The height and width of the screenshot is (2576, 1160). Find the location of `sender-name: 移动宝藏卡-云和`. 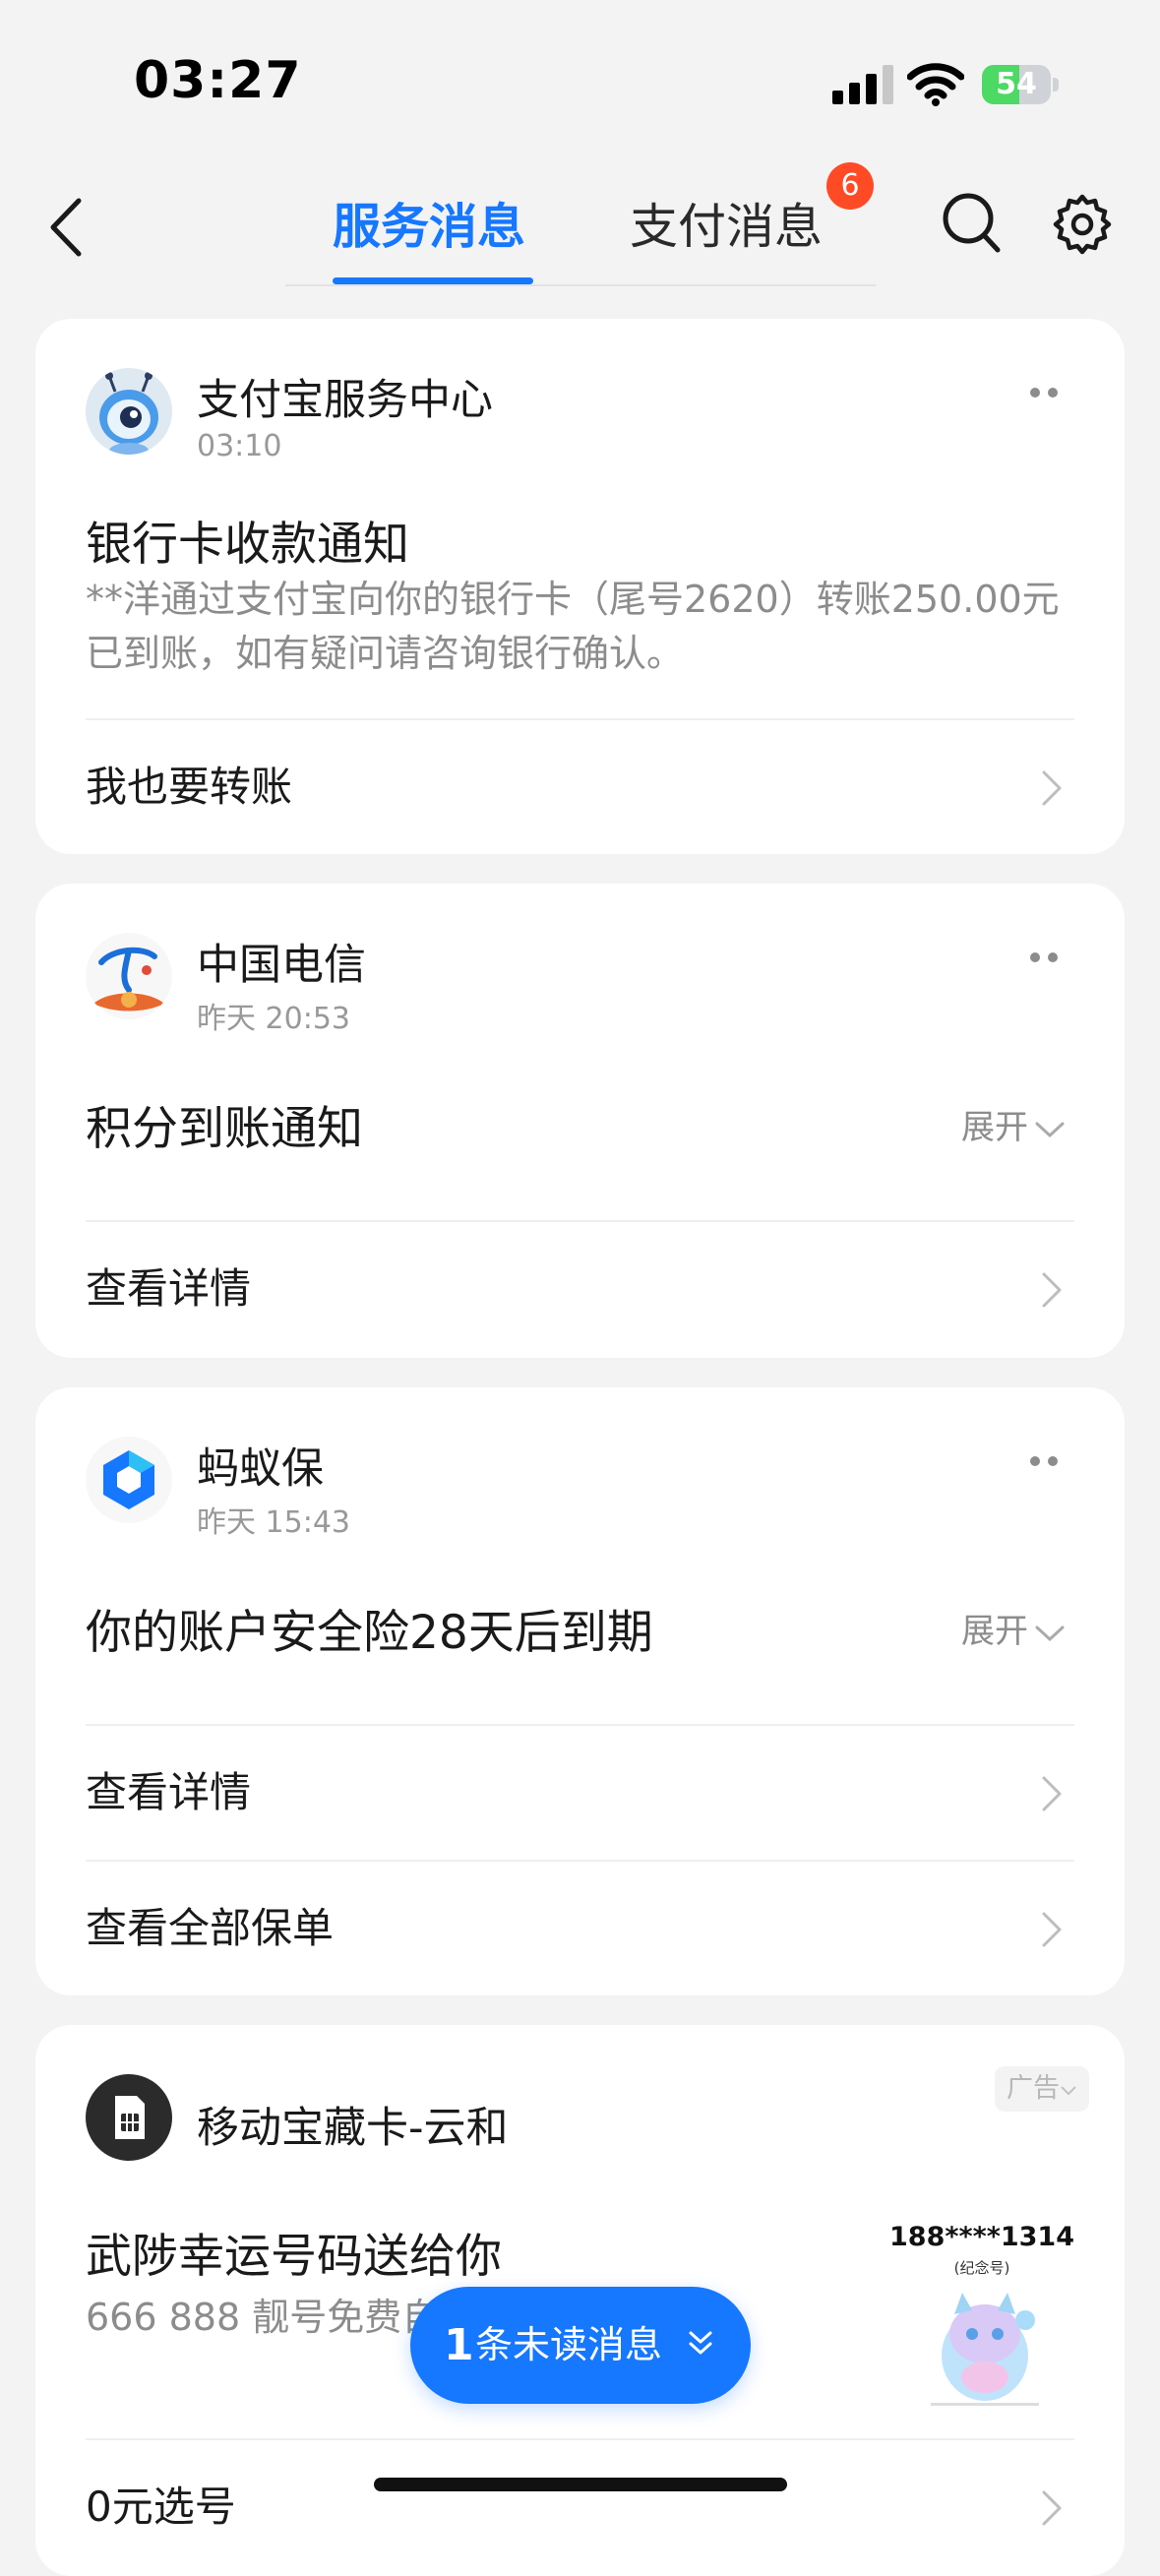

sender-name: 移动宝藏卡-云和 is located at coordinates (353, 2128).